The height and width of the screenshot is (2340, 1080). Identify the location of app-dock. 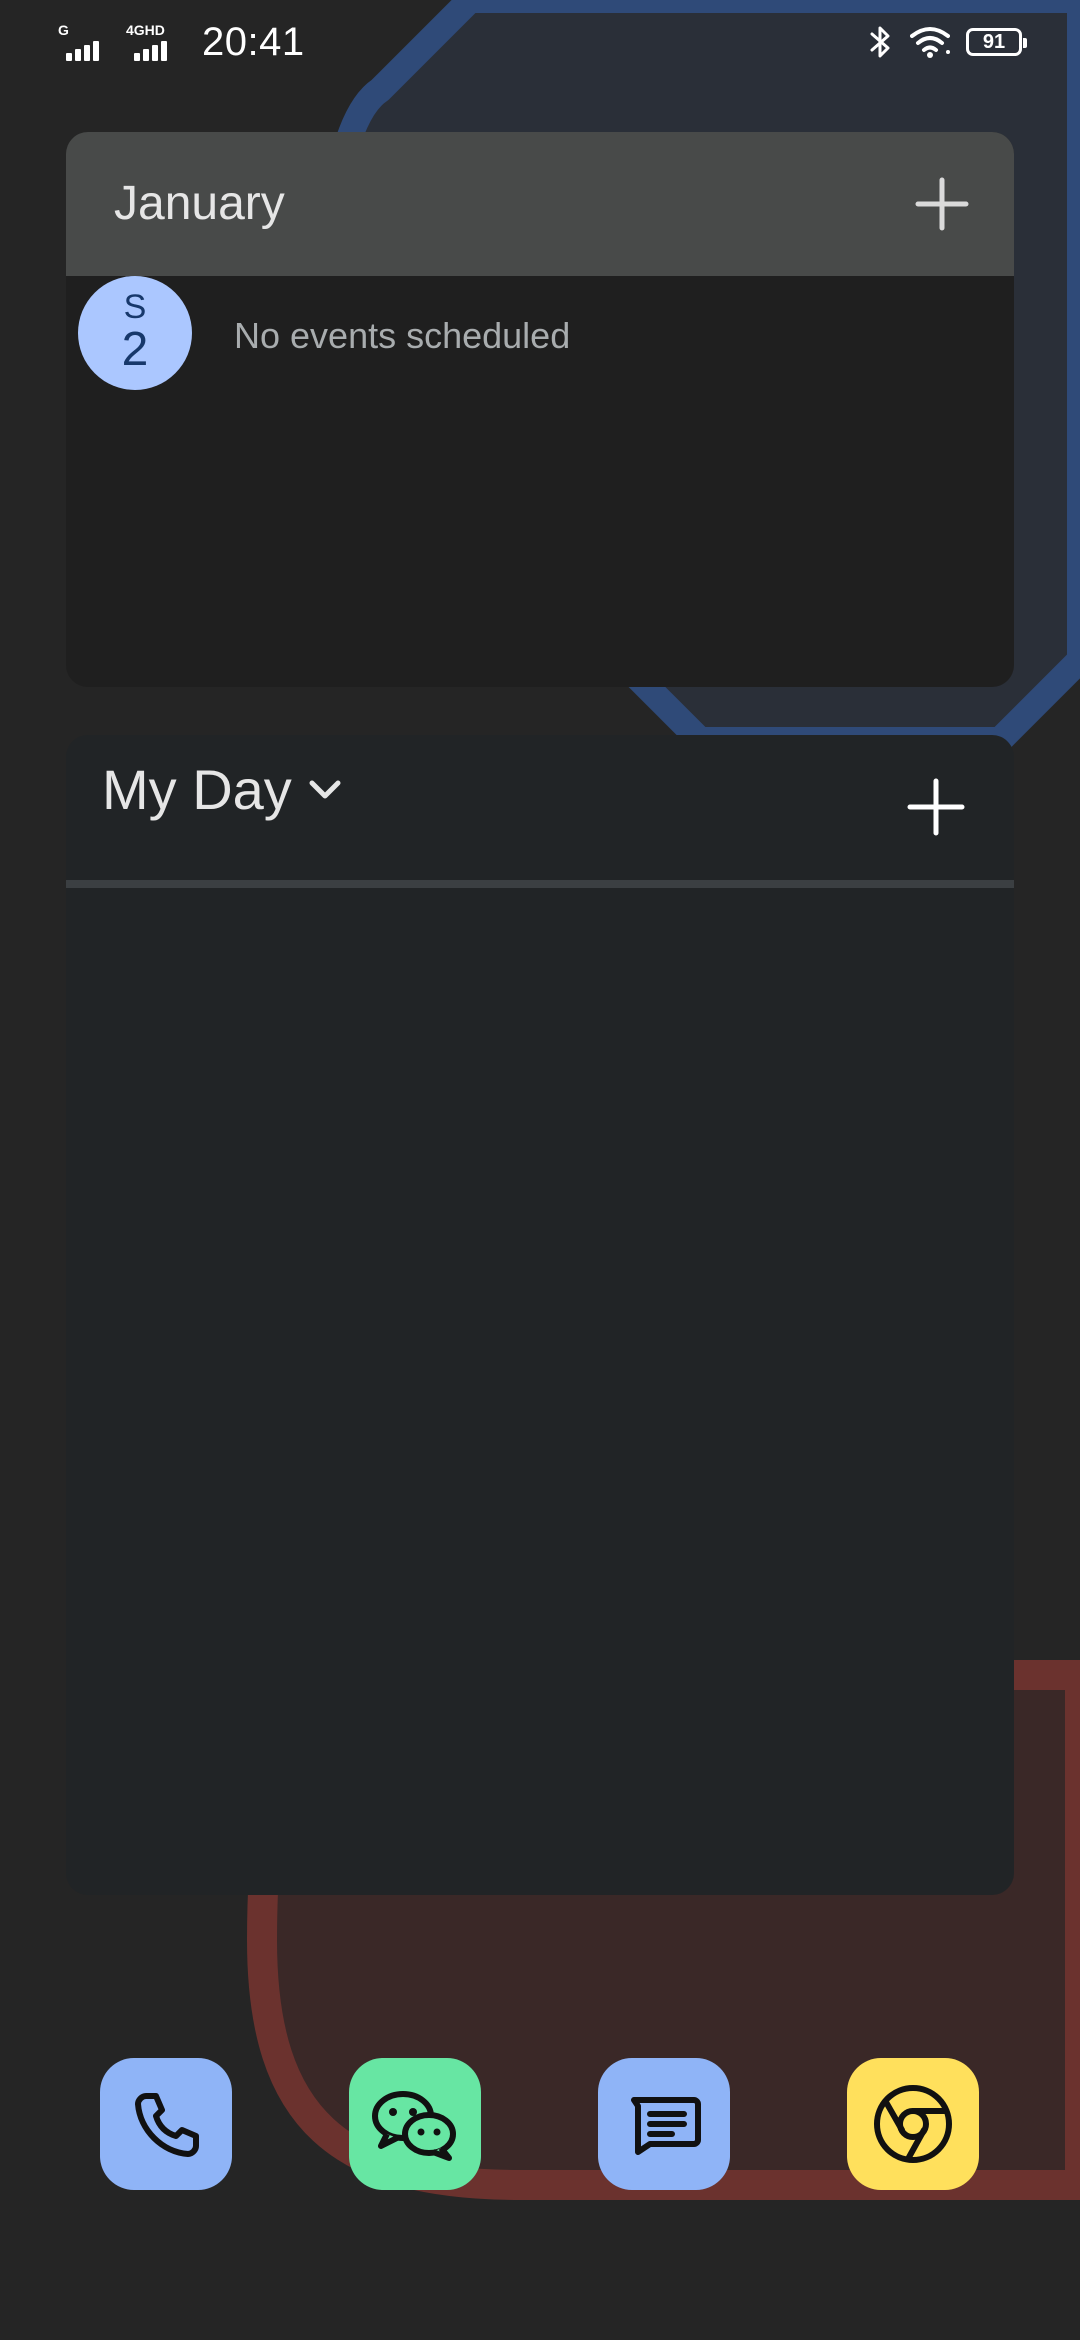
(540, 2125).